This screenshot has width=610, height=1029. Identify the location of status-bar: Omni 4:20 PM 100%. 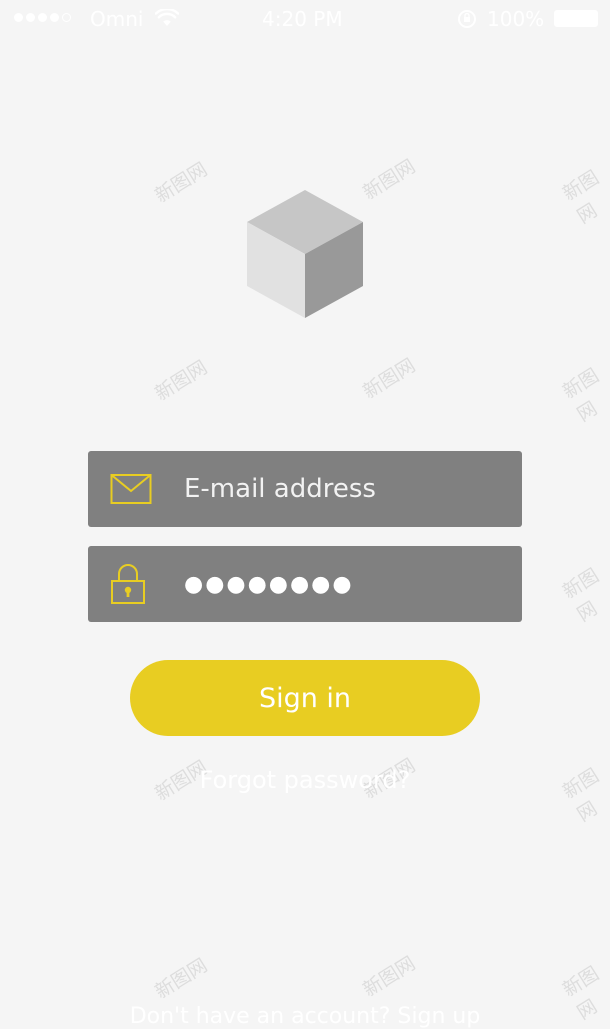
(305, 19).